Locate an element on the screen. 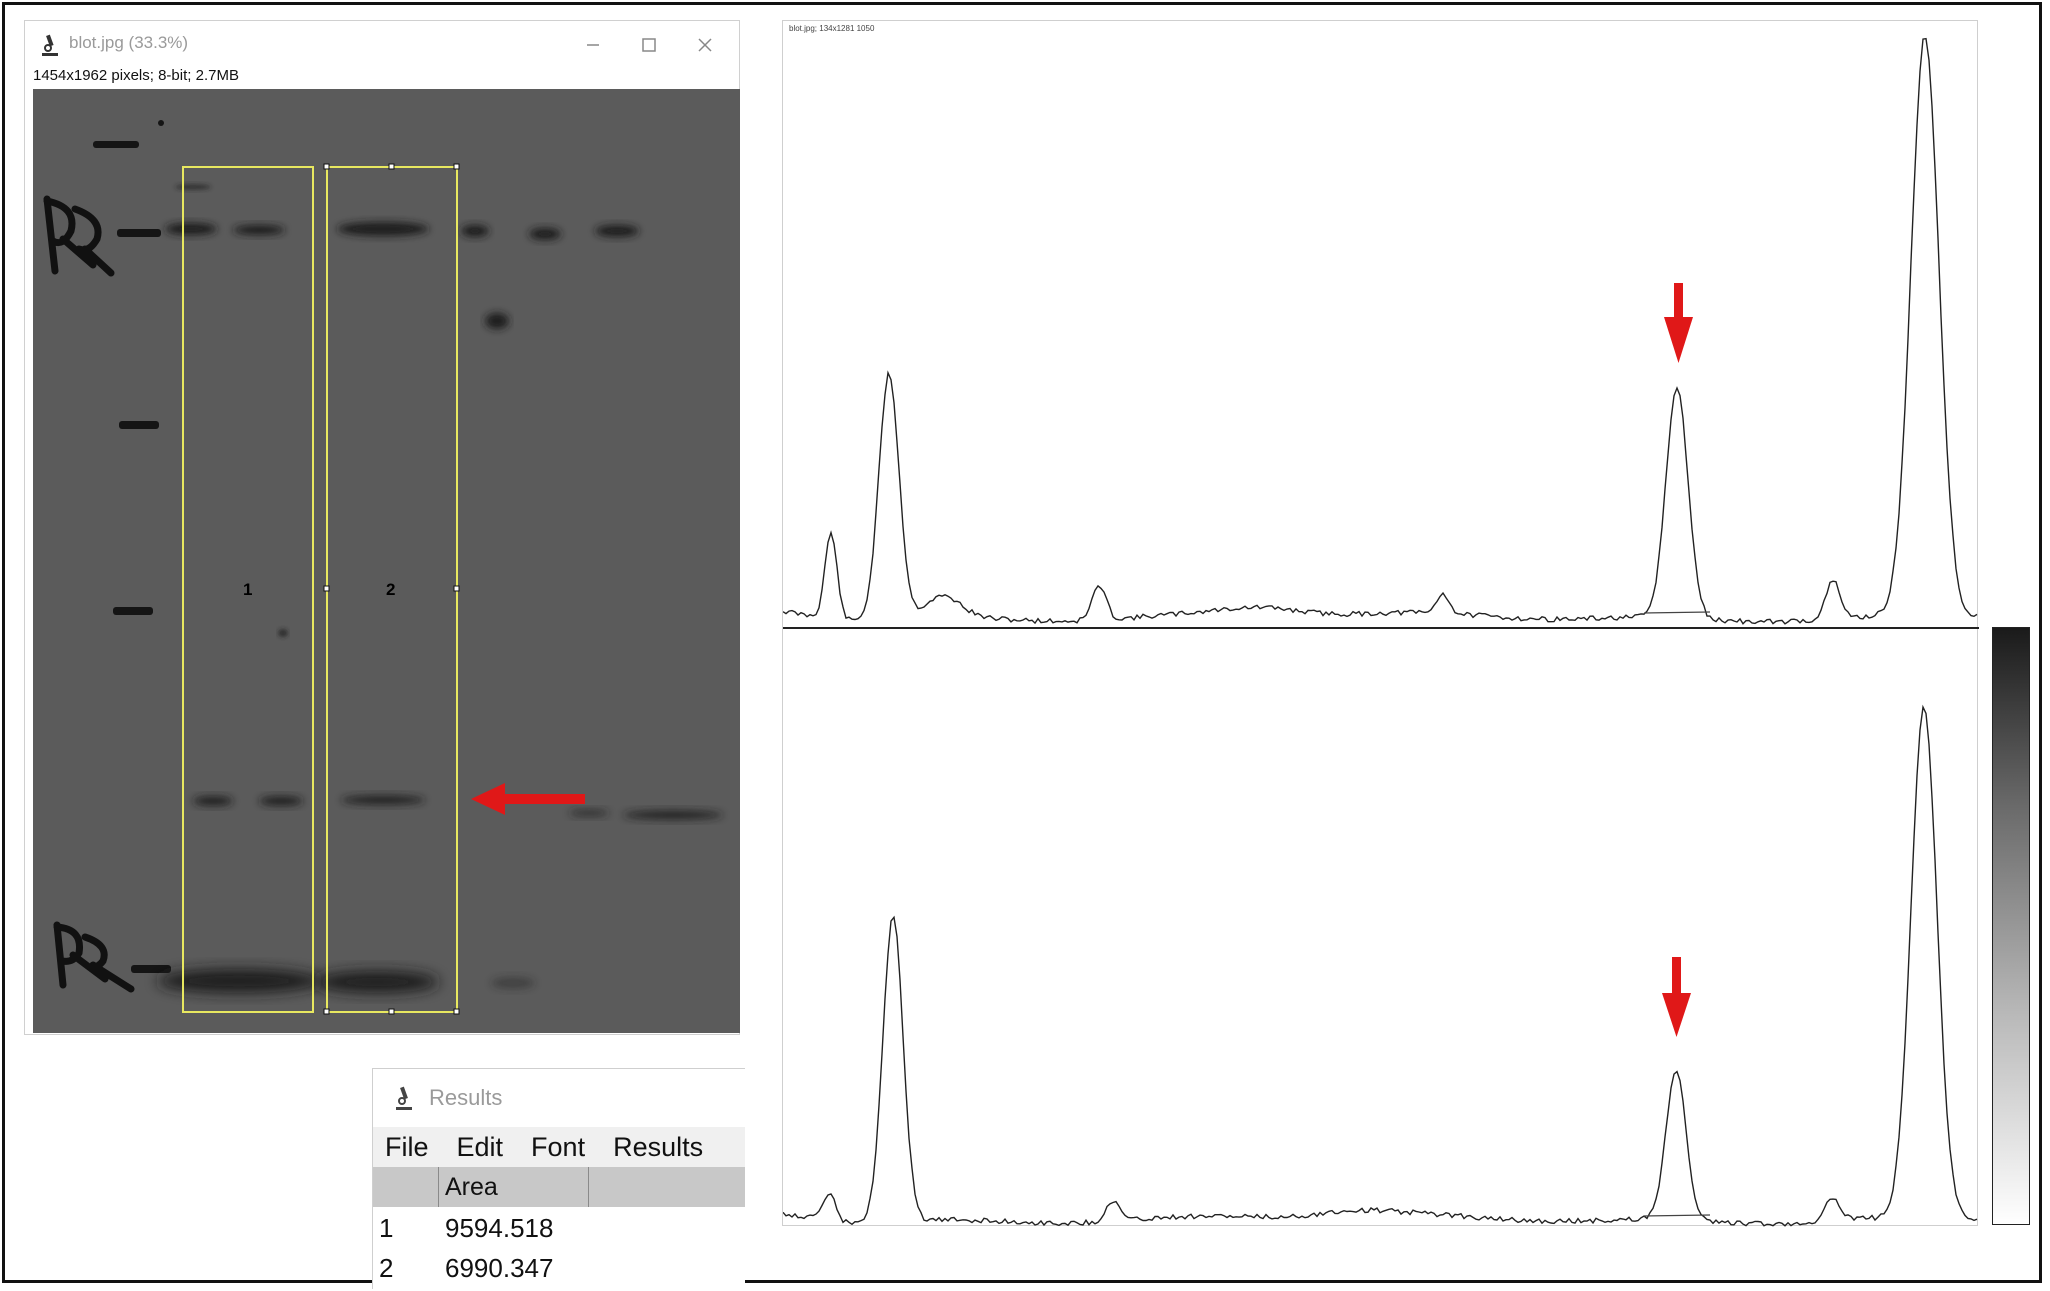 Image resolution: width=2050 pixels, height=1291 pixels. menu-results: Results is located at coordinates (658, 1147).